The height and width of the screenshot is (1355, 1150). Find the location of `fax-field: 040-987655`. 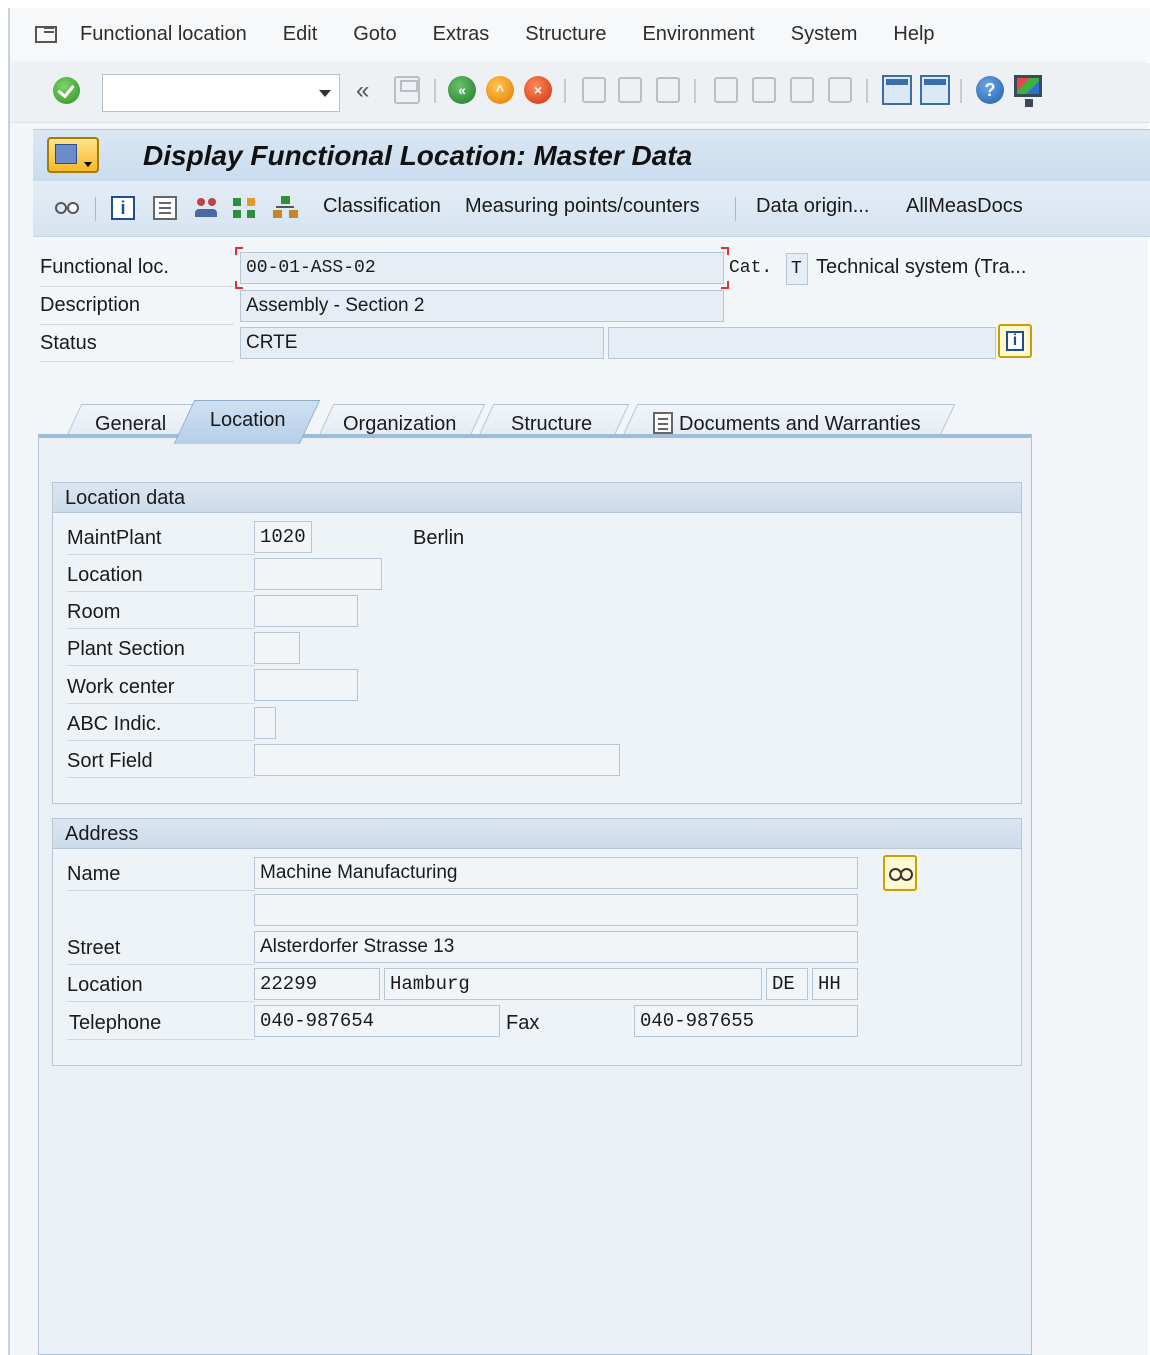

fax-field: 040-987655 is located at coordinates (746, 1021).